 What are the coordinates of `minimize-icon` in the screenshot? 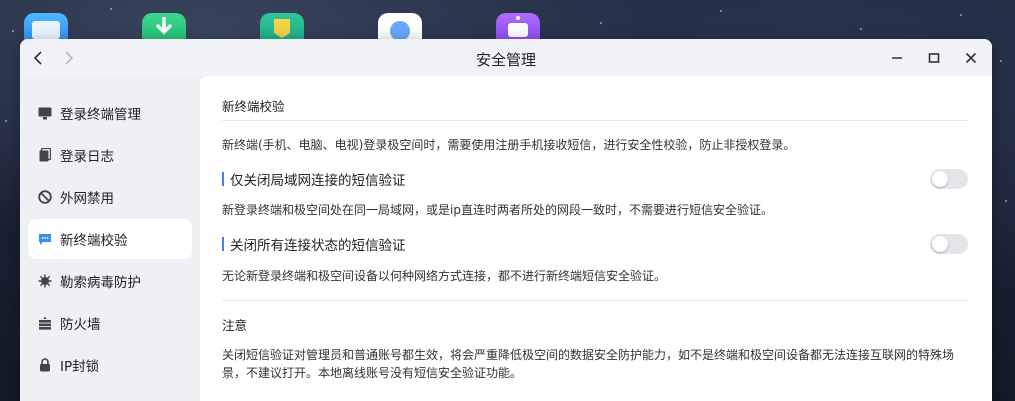 It's located at (897, 58).